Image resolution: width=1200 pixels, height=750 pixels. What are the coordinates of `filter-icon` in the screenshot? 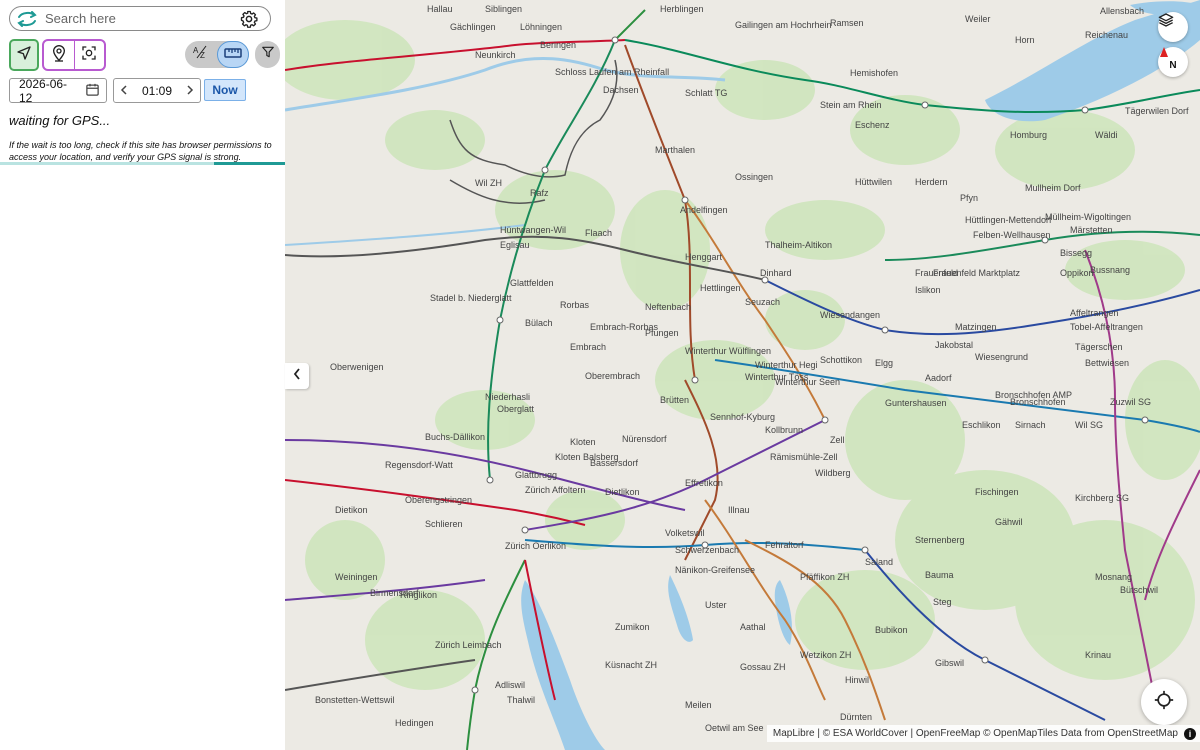 It's located at (268, 54).